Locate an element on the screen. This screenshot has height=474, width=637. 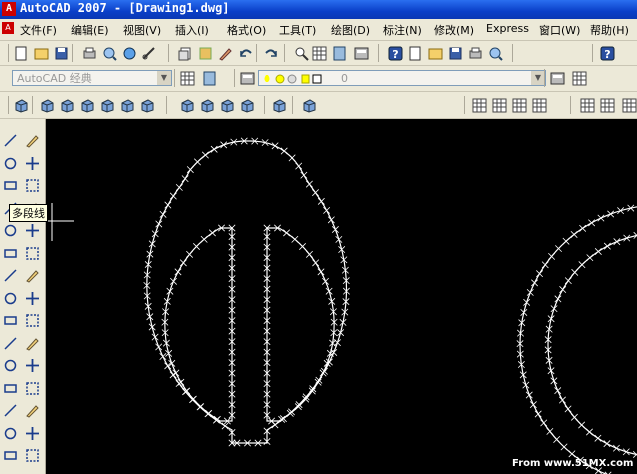
properties-icon: ? is located at coordinates (395, 53).